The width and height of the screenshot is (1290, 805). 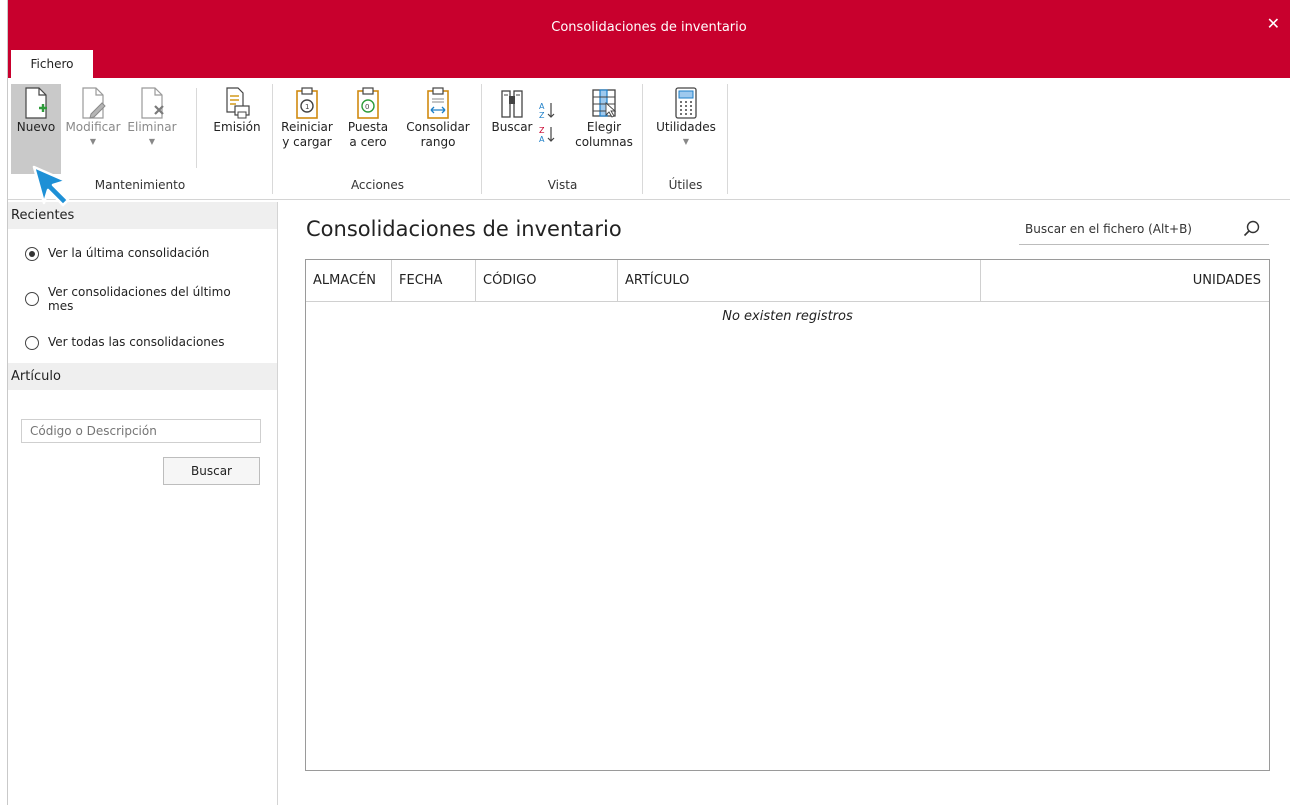 I want to click on title-bar: Consolidaciones de inventario ✕, so click(x=649, y=23).